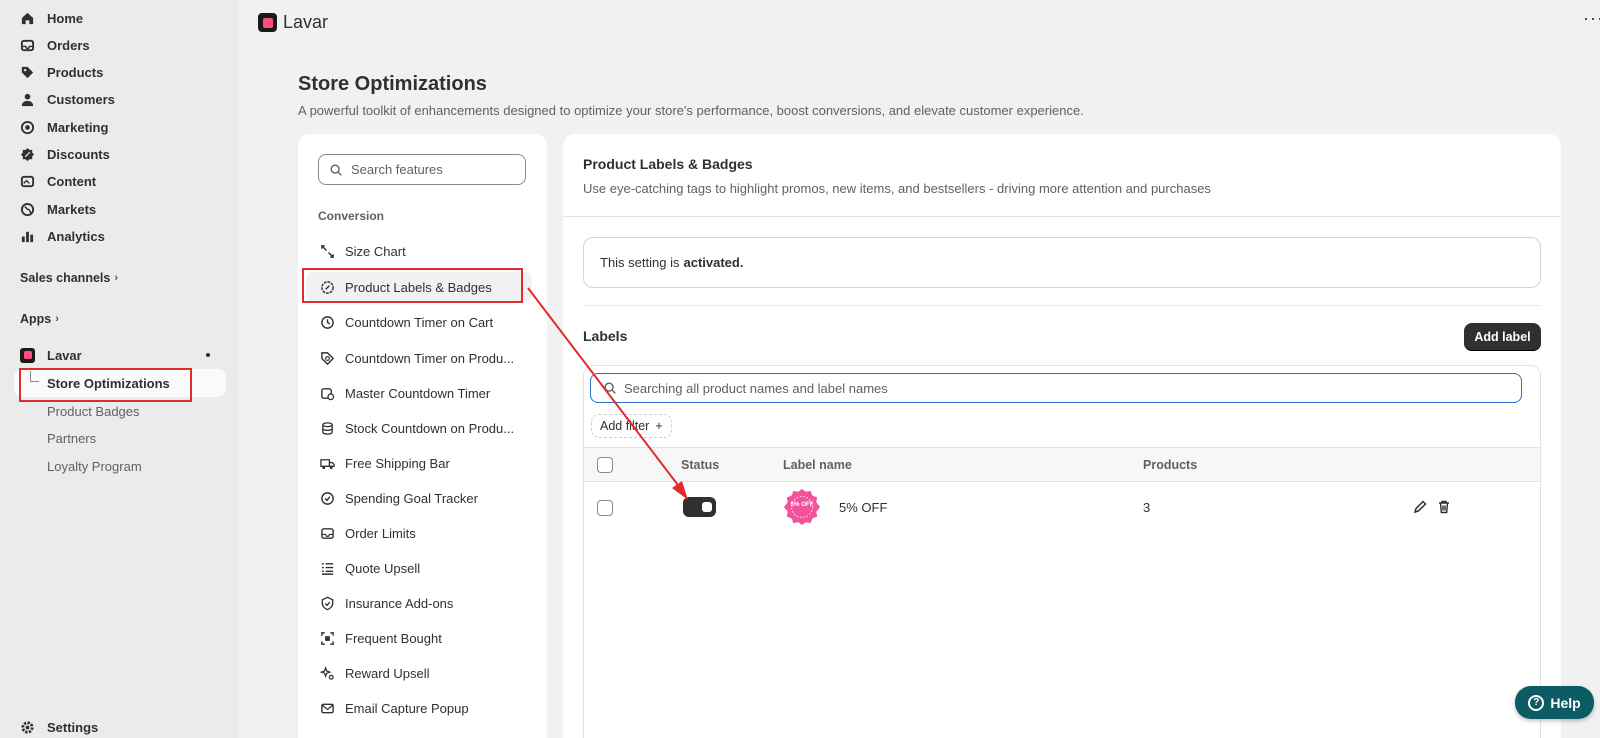  I want to click on badge-icon, so click(327, 287).